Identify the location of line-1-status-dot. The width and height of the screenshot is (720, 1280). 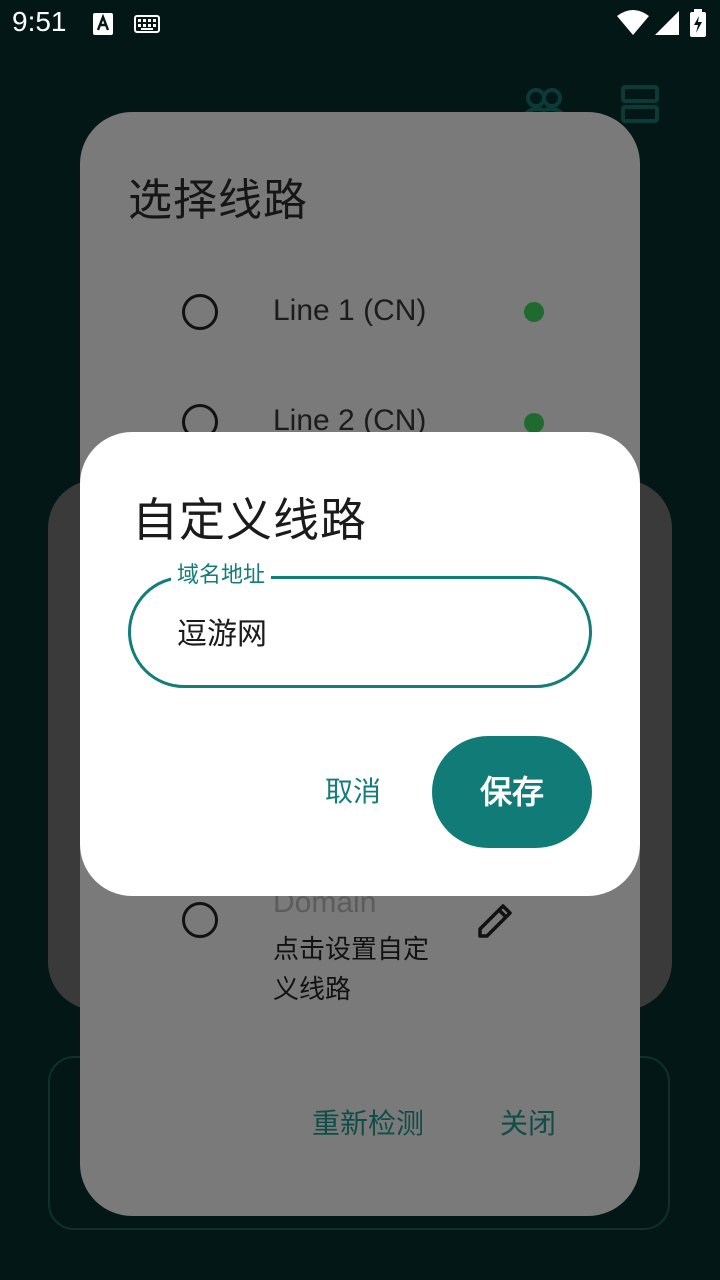
(534, 312).